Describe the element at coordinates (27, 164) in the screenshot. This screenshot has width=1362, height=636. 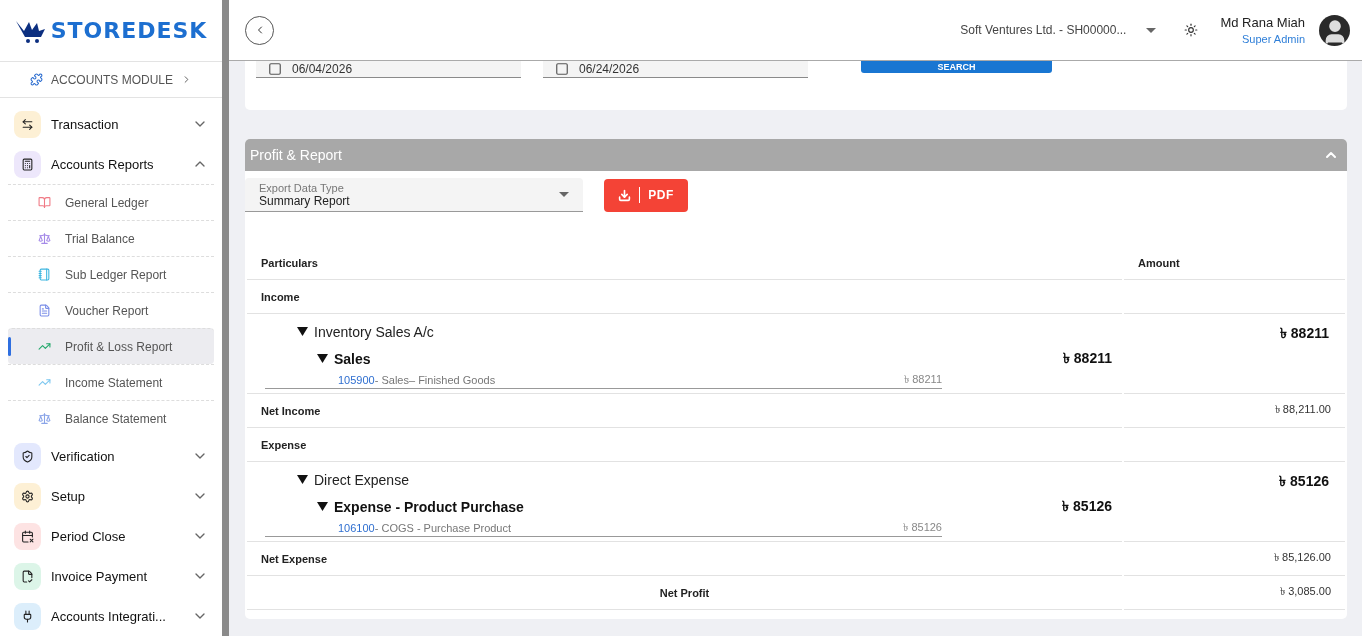
I see `calculator-icon` at that location.